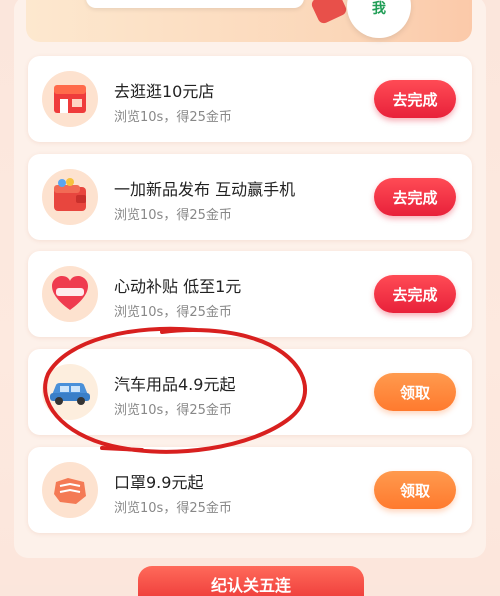  I want to click on me-label: 我, so click(379, 9).